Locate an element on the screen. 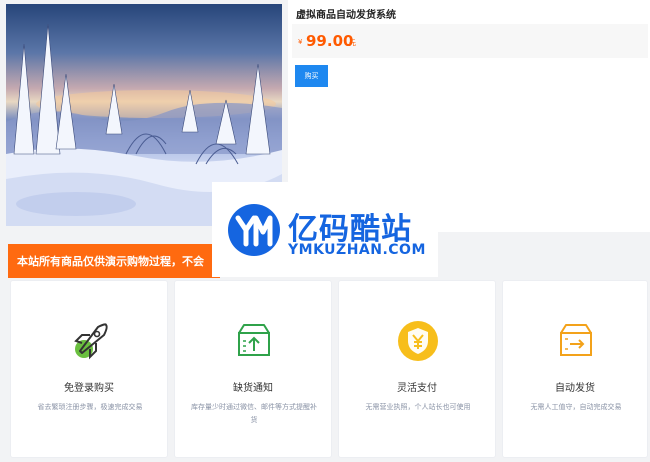 The height and width of the screenshot is (462, 650). feature-desc: 省去繁琐注册步骤，极速完成交易 is located at coordinates (90, 407).